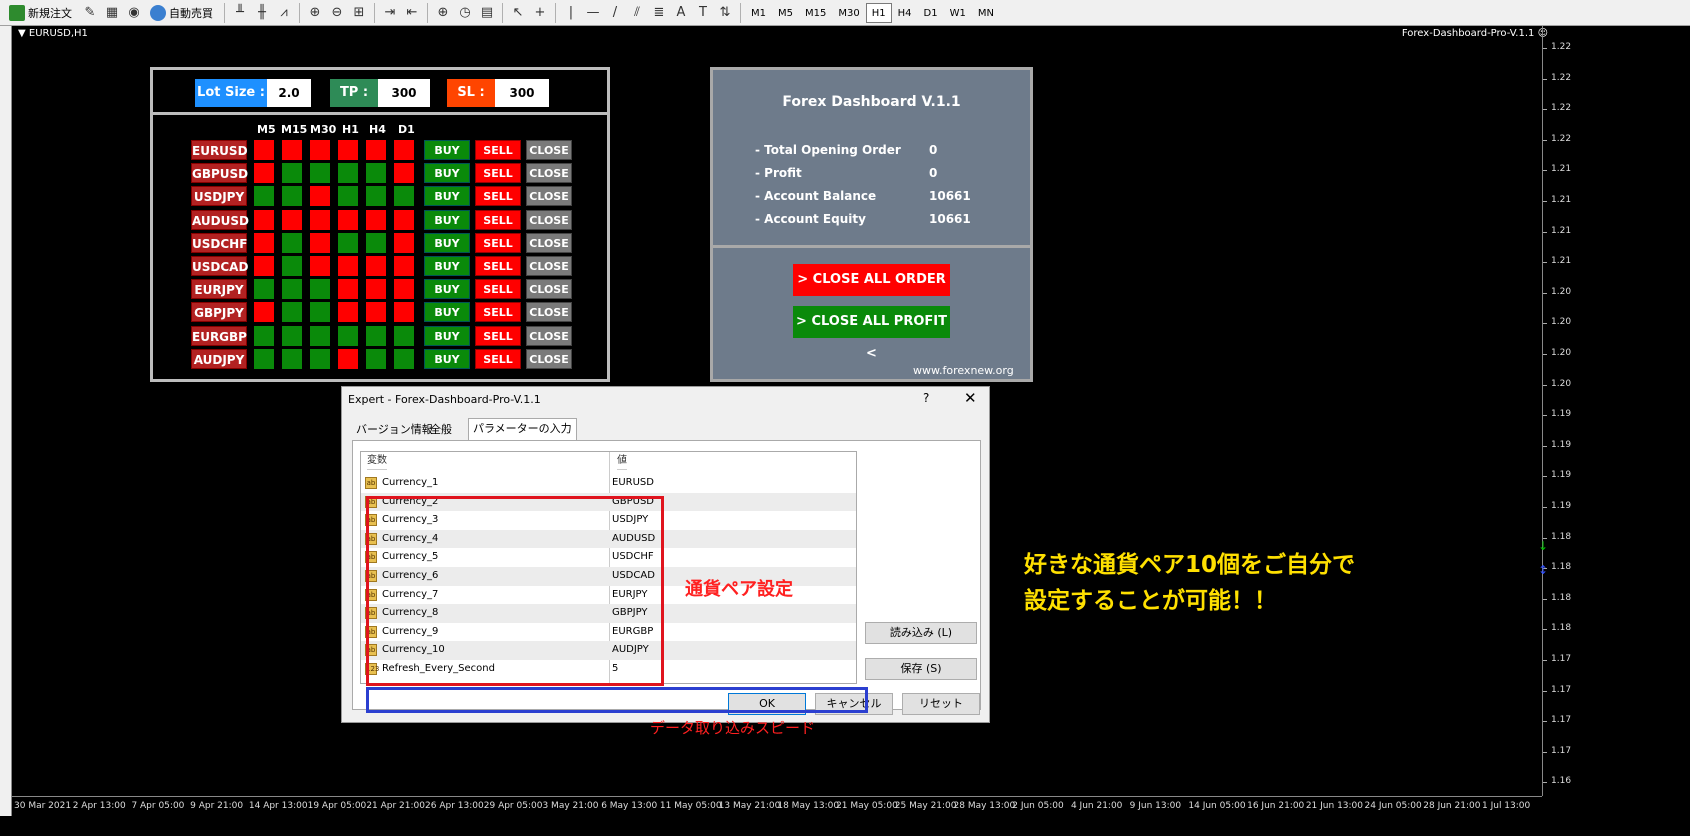 The image size is (1690, 836). I want to click on close-icon: ✕, so click(970, 398).